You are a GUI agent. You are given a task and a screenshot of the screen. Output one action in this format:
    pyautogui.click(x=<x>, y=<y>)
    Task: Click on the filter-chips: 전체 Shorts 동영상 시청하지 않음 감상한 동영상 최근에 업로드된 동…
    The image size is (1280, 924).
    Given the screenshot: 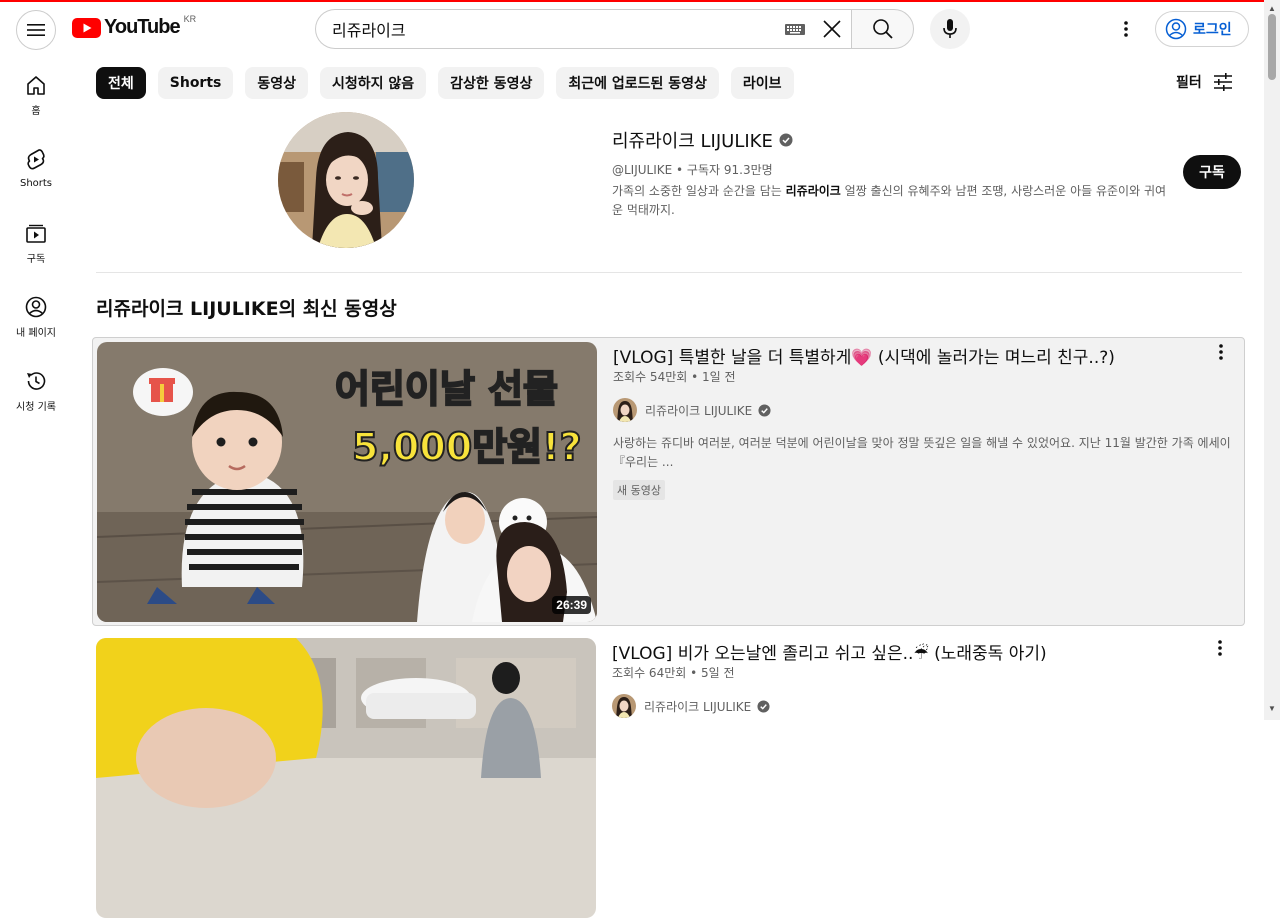 What is the action you would take?
    pyautogui.click(x=451, y=83)
    